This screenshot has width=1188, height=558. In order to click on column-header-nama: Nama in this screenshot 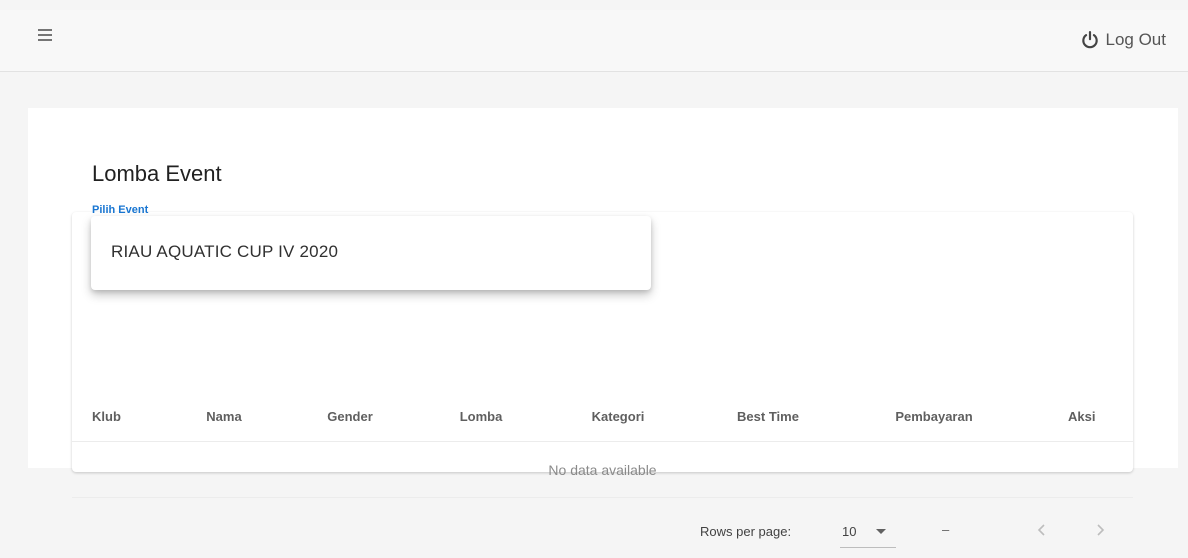, I will do `click(223, 417)`.